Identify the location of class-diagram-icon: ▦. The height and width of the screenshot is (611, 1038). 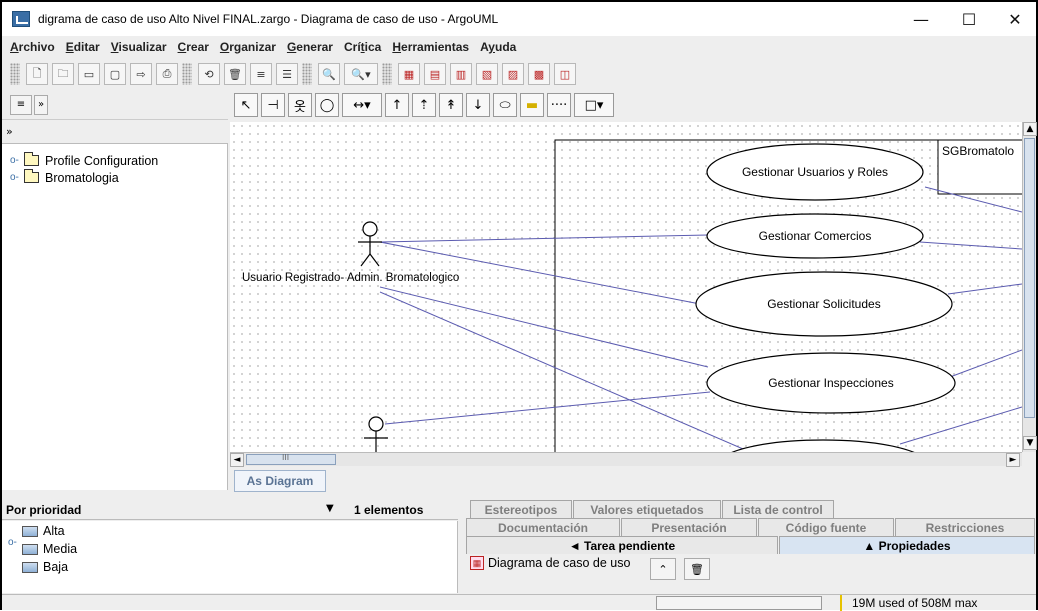
(409, 74).